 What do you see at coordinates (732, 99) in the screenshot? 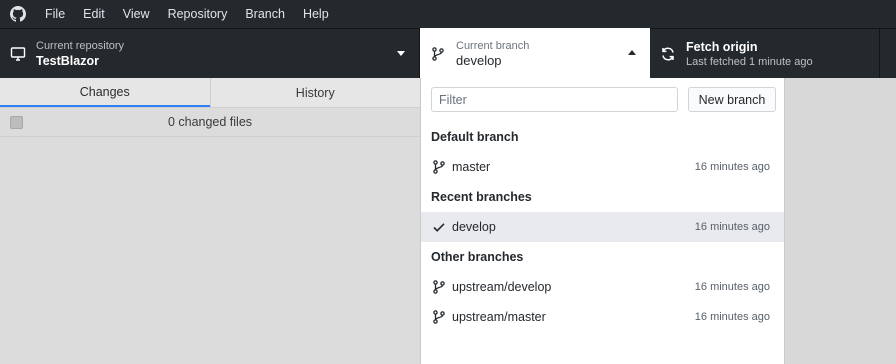
I see `new-branch-button: New branch` at bounding box center [732, 99].